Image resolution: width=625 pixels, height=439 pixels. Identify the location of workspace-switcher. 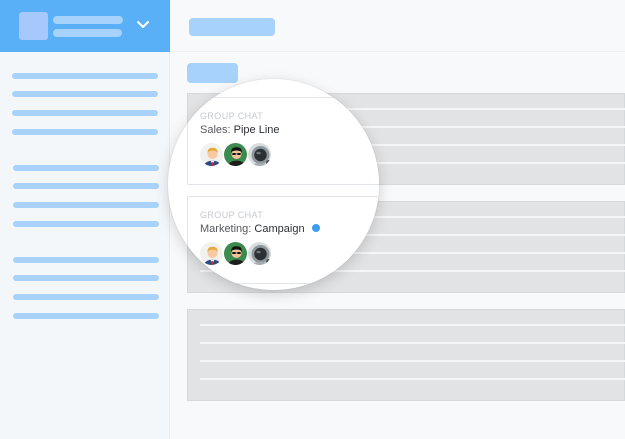
(85, 26).